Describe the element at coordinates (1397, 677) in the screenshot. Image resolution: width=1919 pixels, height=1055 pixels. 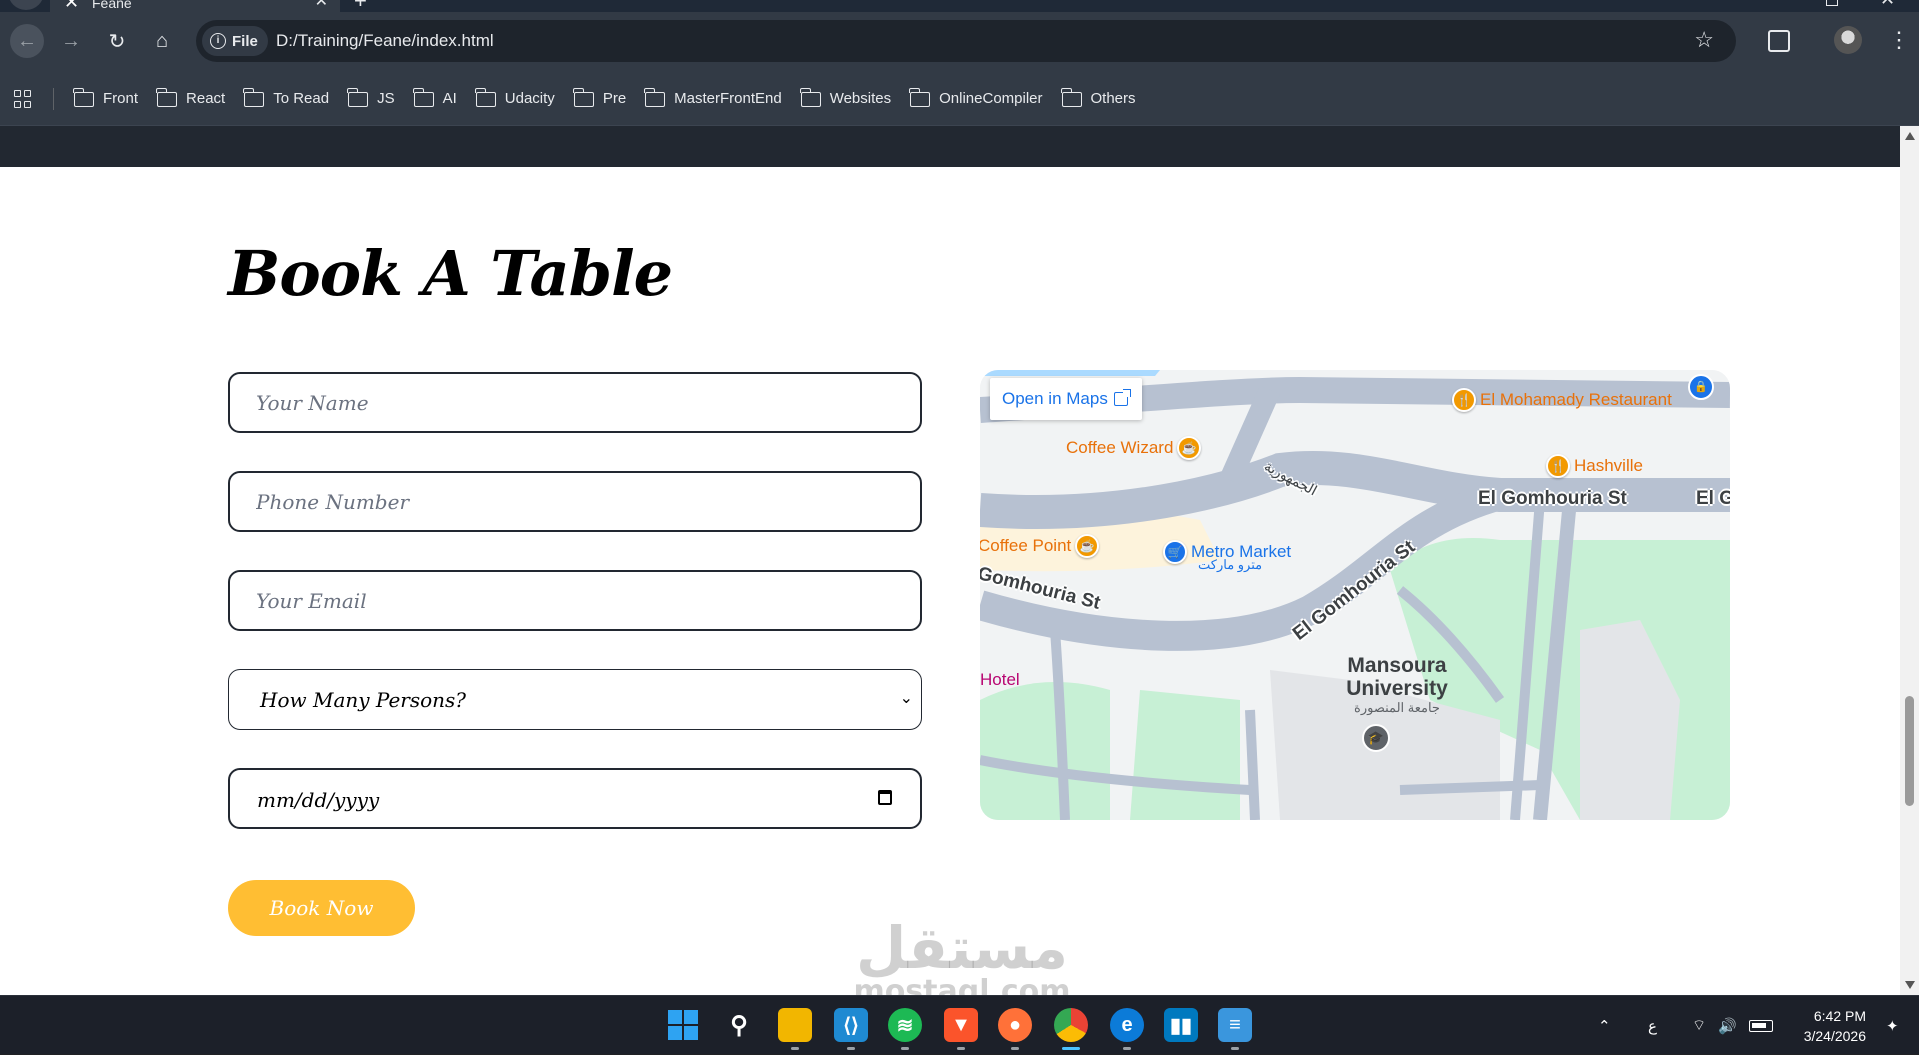
I see `poi-label: Mansoura University` at that location.